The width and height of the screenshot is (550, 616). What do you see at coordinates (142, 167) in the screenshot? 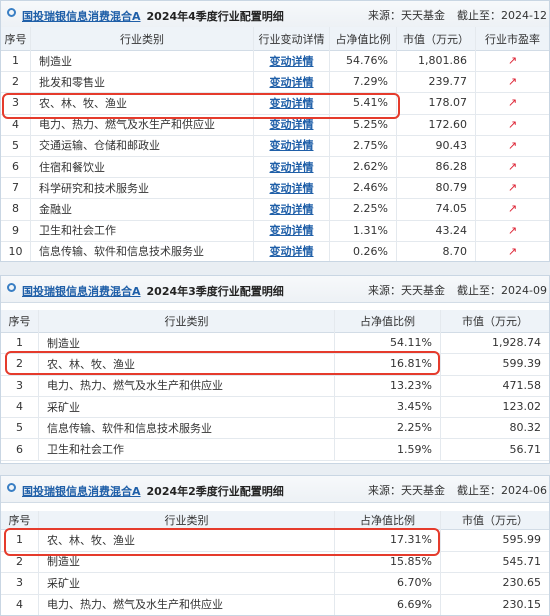
I see `industry-name: 住宿和餐饮业` at bounding box center [142, 167].